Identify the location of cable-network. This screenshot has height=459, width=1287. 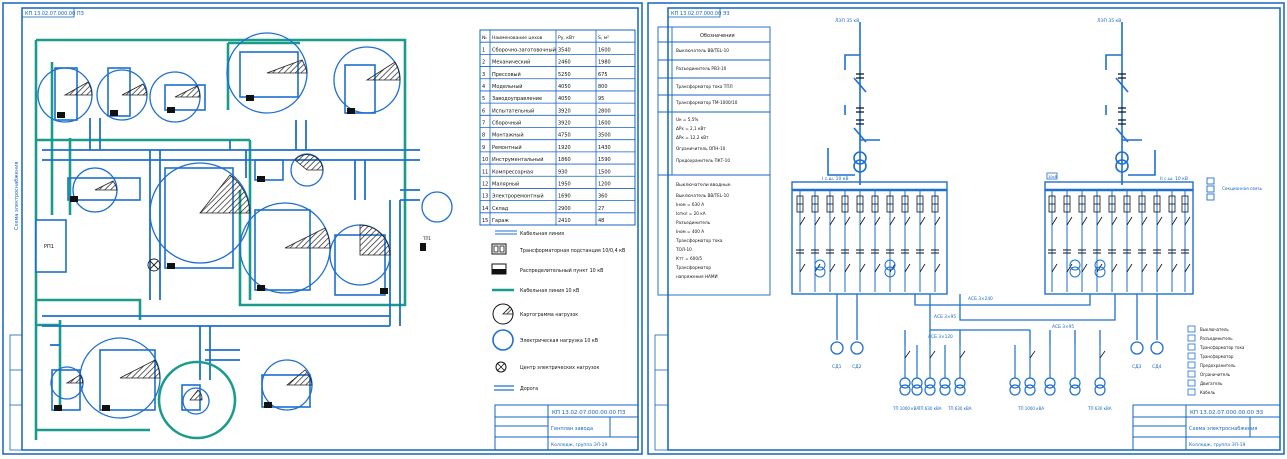
(997, 319).